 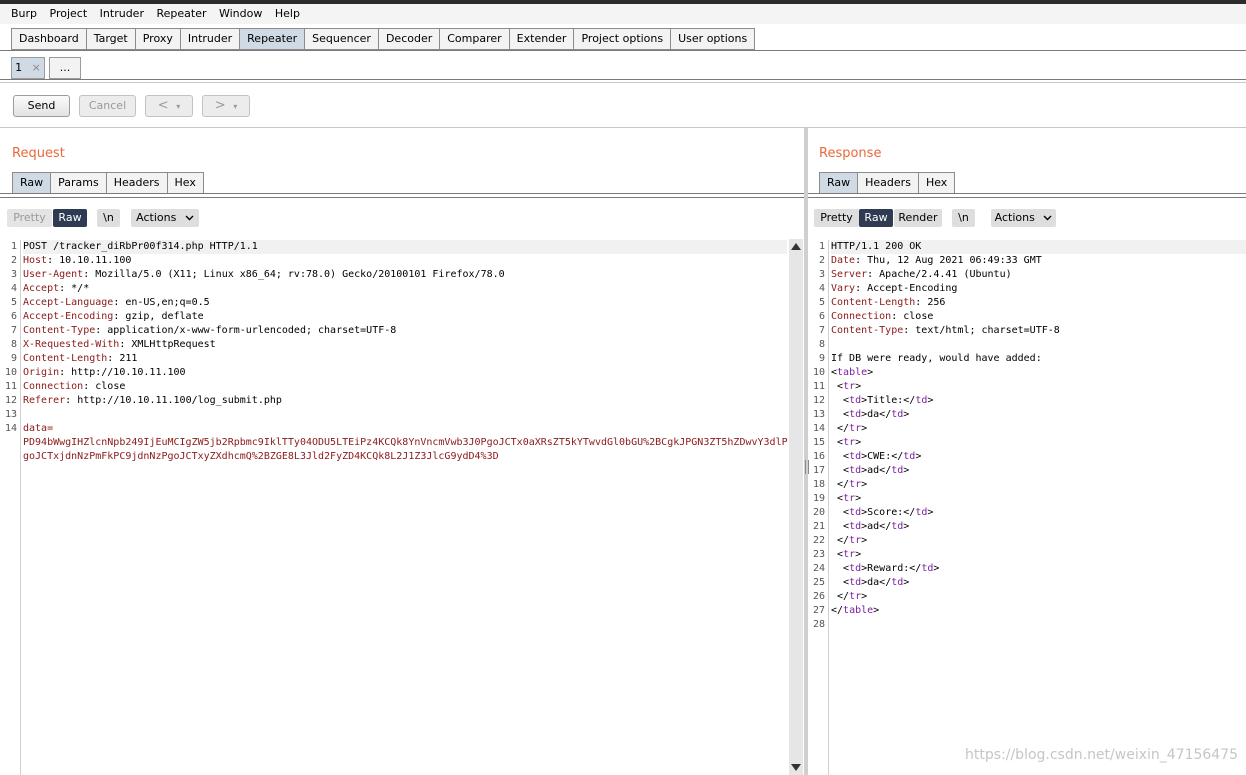 I want to click on line-number: 26, so click(x=818, y=596).